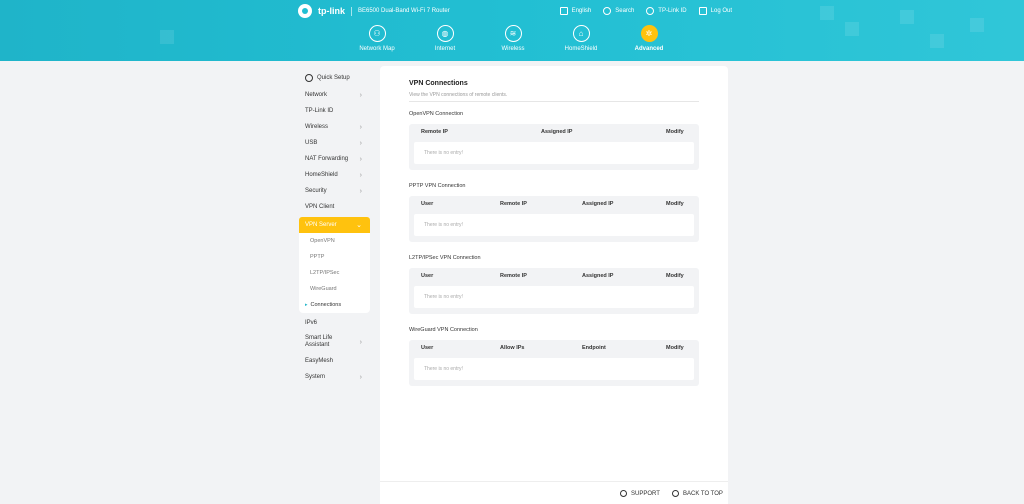 The width and height of the screenshot is (1024, 504). What do you see at coordinates (334, 323) in the screenshot?
I see `sidebar-item-ipv6: IPv6` at bounding box center [334, 323].